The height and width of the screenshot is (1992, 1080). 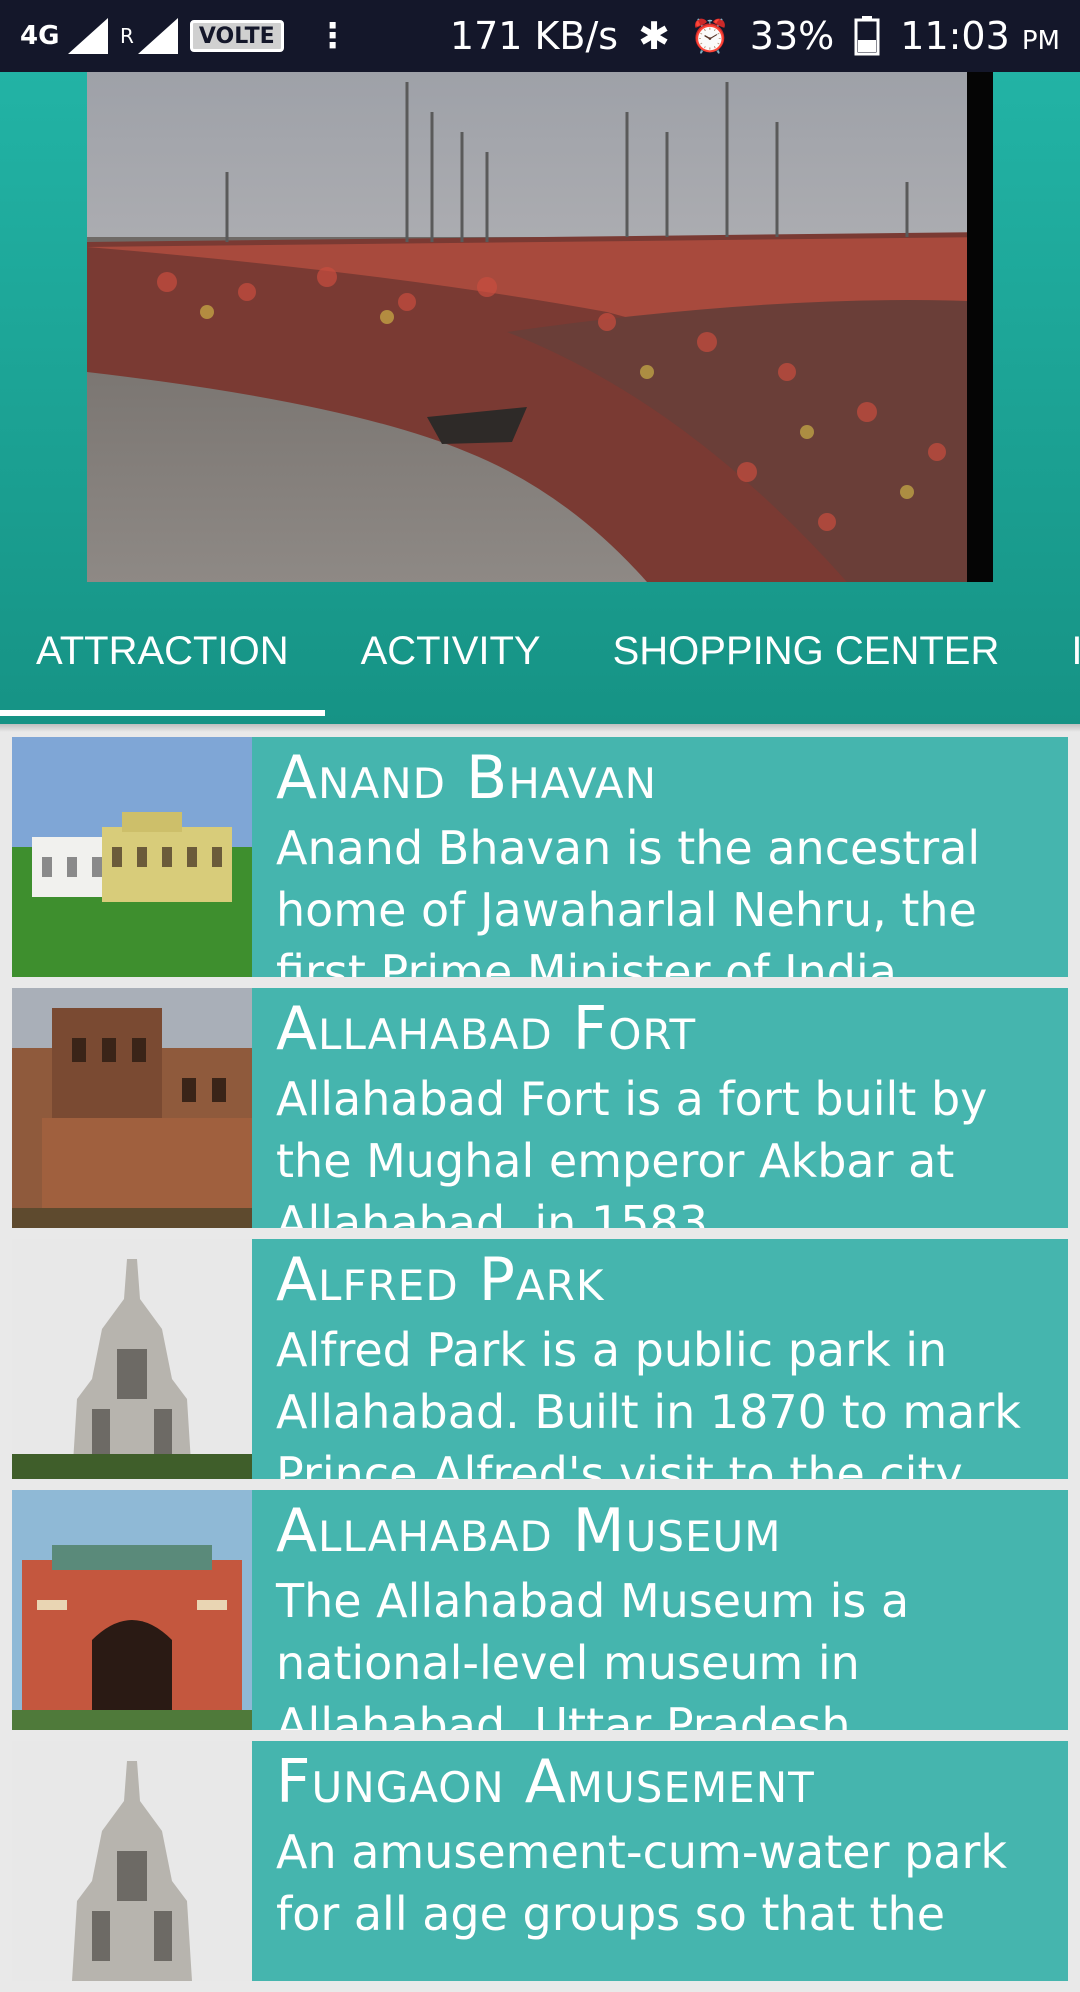 I want to click on bluetooth-icon: ✱, so click(x=654, y=36).